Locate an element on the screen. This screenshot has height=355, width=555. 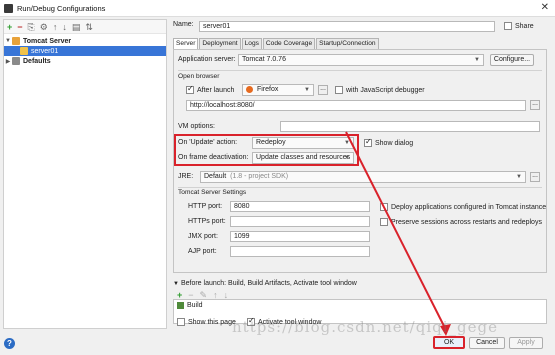
watermark: https://blog.csdn.net/qiqi_gege is located at coordinates (365, 327).